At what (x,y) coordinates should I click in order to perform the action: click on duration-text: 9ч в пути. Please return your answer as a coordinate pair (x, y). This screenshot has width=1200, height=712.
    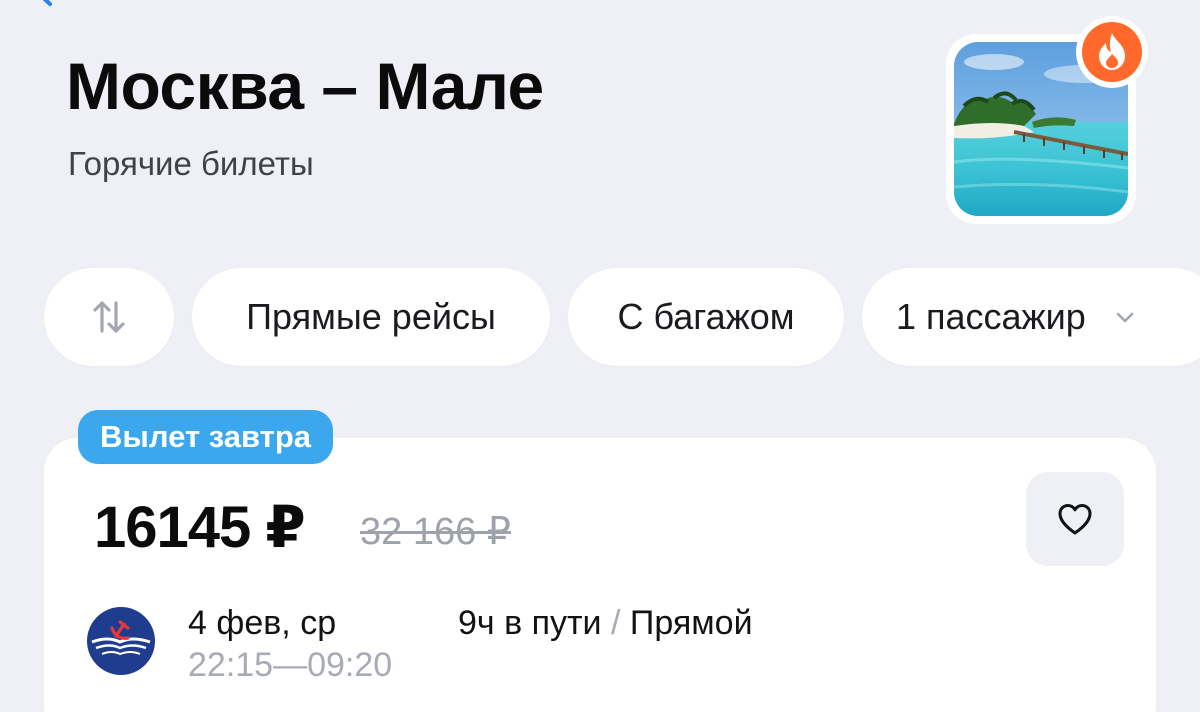
    Looking at the image, I should click on (530, 623).